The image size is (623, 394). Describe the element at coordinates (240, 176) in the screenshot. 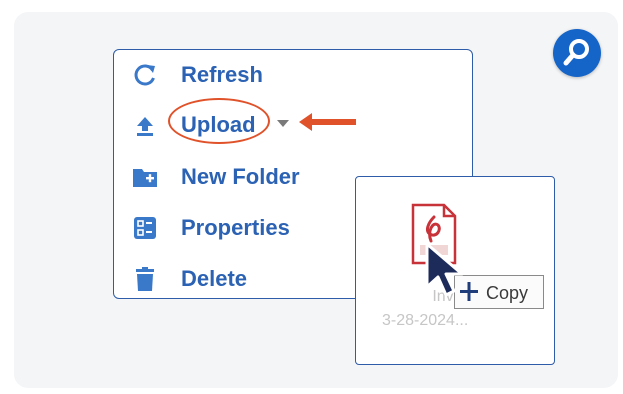

I see `new-folder-label: New Folder` at that location.